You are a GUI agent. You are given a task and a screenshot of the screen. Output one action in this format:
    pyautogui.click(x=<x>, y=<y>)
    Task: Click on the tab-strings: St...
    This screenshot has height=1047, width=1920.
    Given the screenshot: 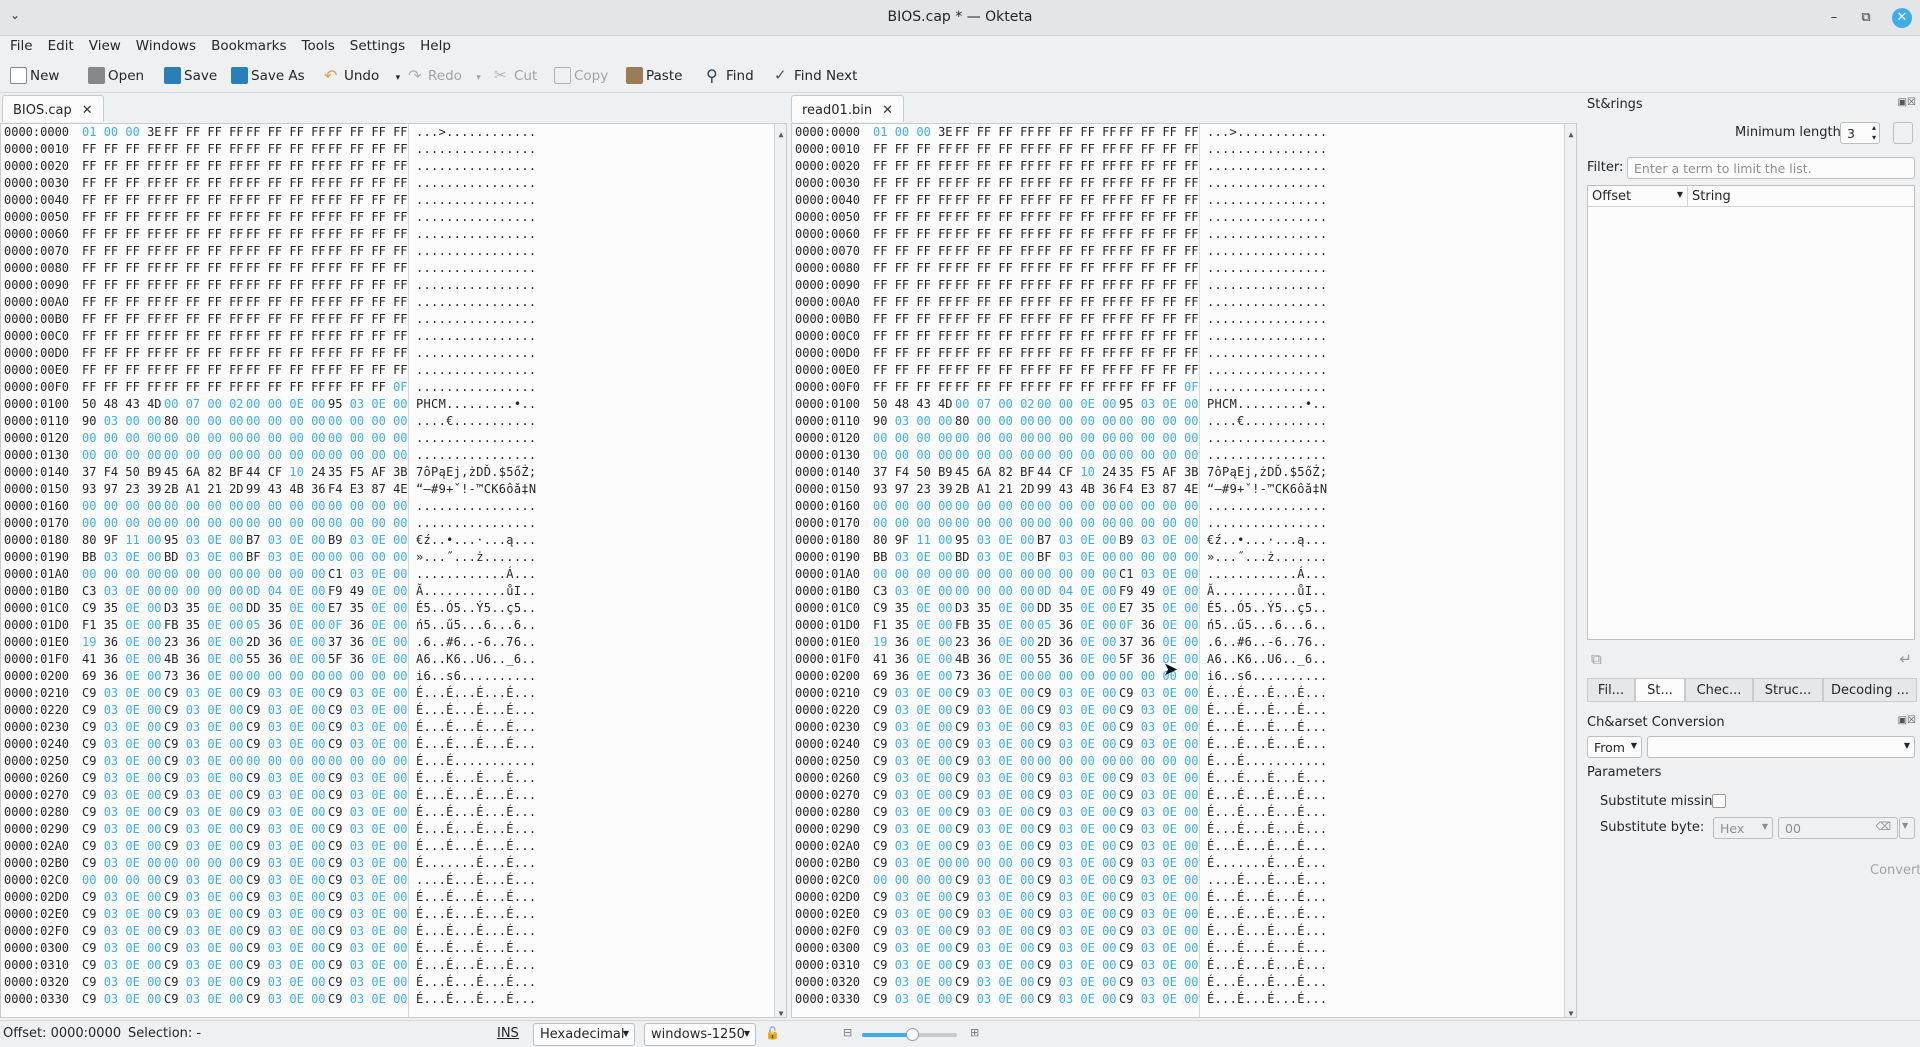 What is the action you would take?
    pyautogui.click(x=1660, y=690)
    